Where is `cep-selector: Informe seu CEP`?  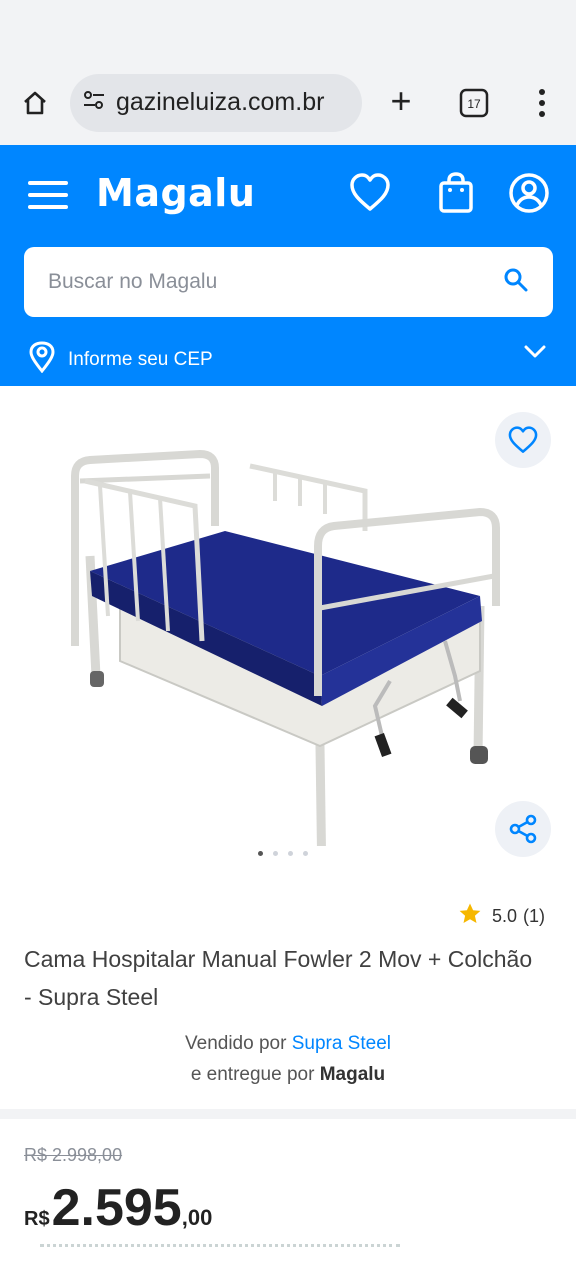
cep-selector: Informe seu CEP is located at coordinates (120, 360).